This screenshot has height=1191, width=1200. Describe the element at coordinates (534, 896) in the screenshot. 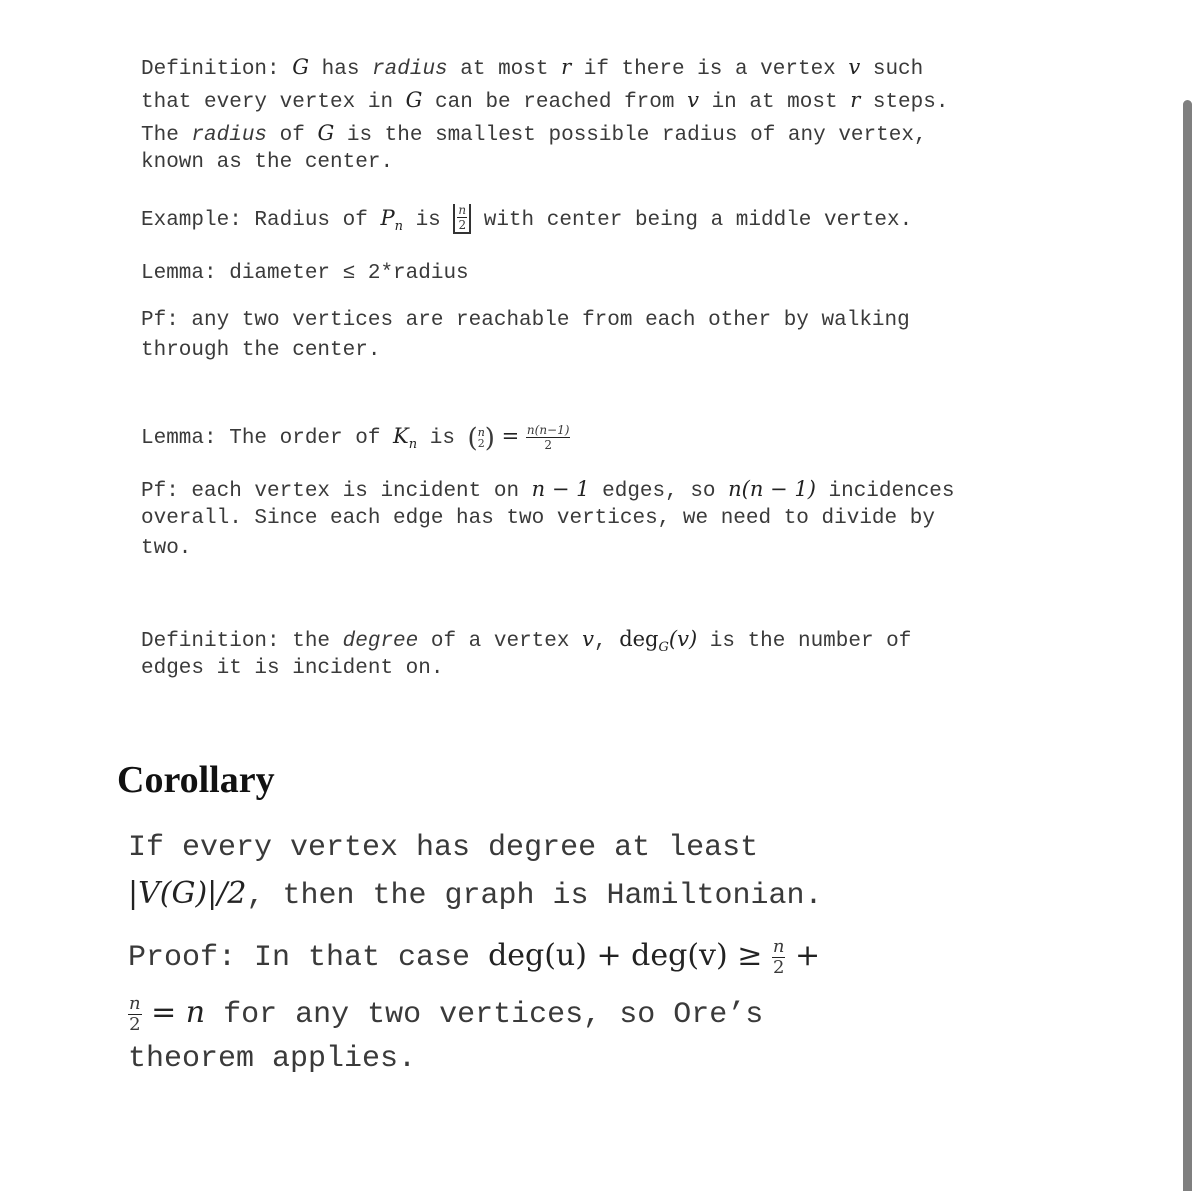

I see `text: , then the graph is Hamiltonian.` at that location.